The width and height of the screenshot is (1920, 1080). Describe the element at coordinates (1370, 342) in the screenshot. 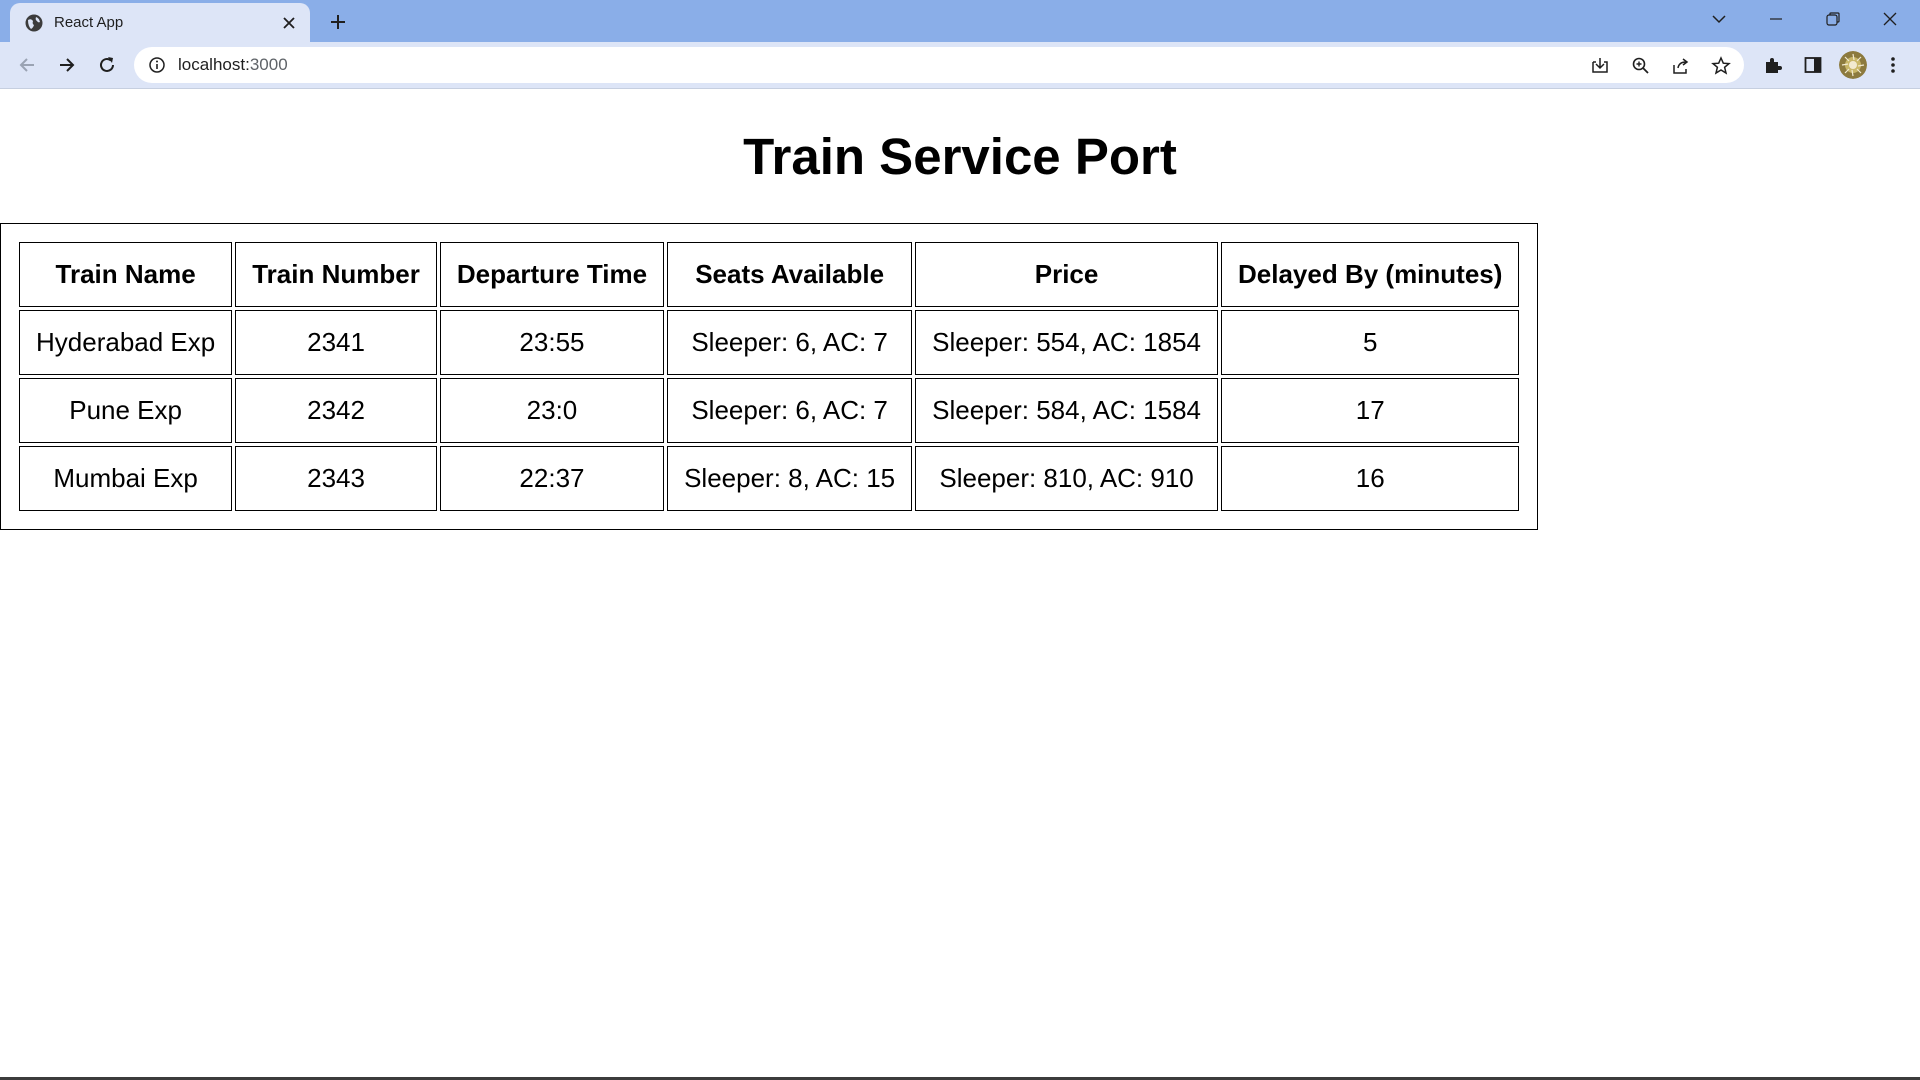

I see `cell-delayed-by: 5` at that location.